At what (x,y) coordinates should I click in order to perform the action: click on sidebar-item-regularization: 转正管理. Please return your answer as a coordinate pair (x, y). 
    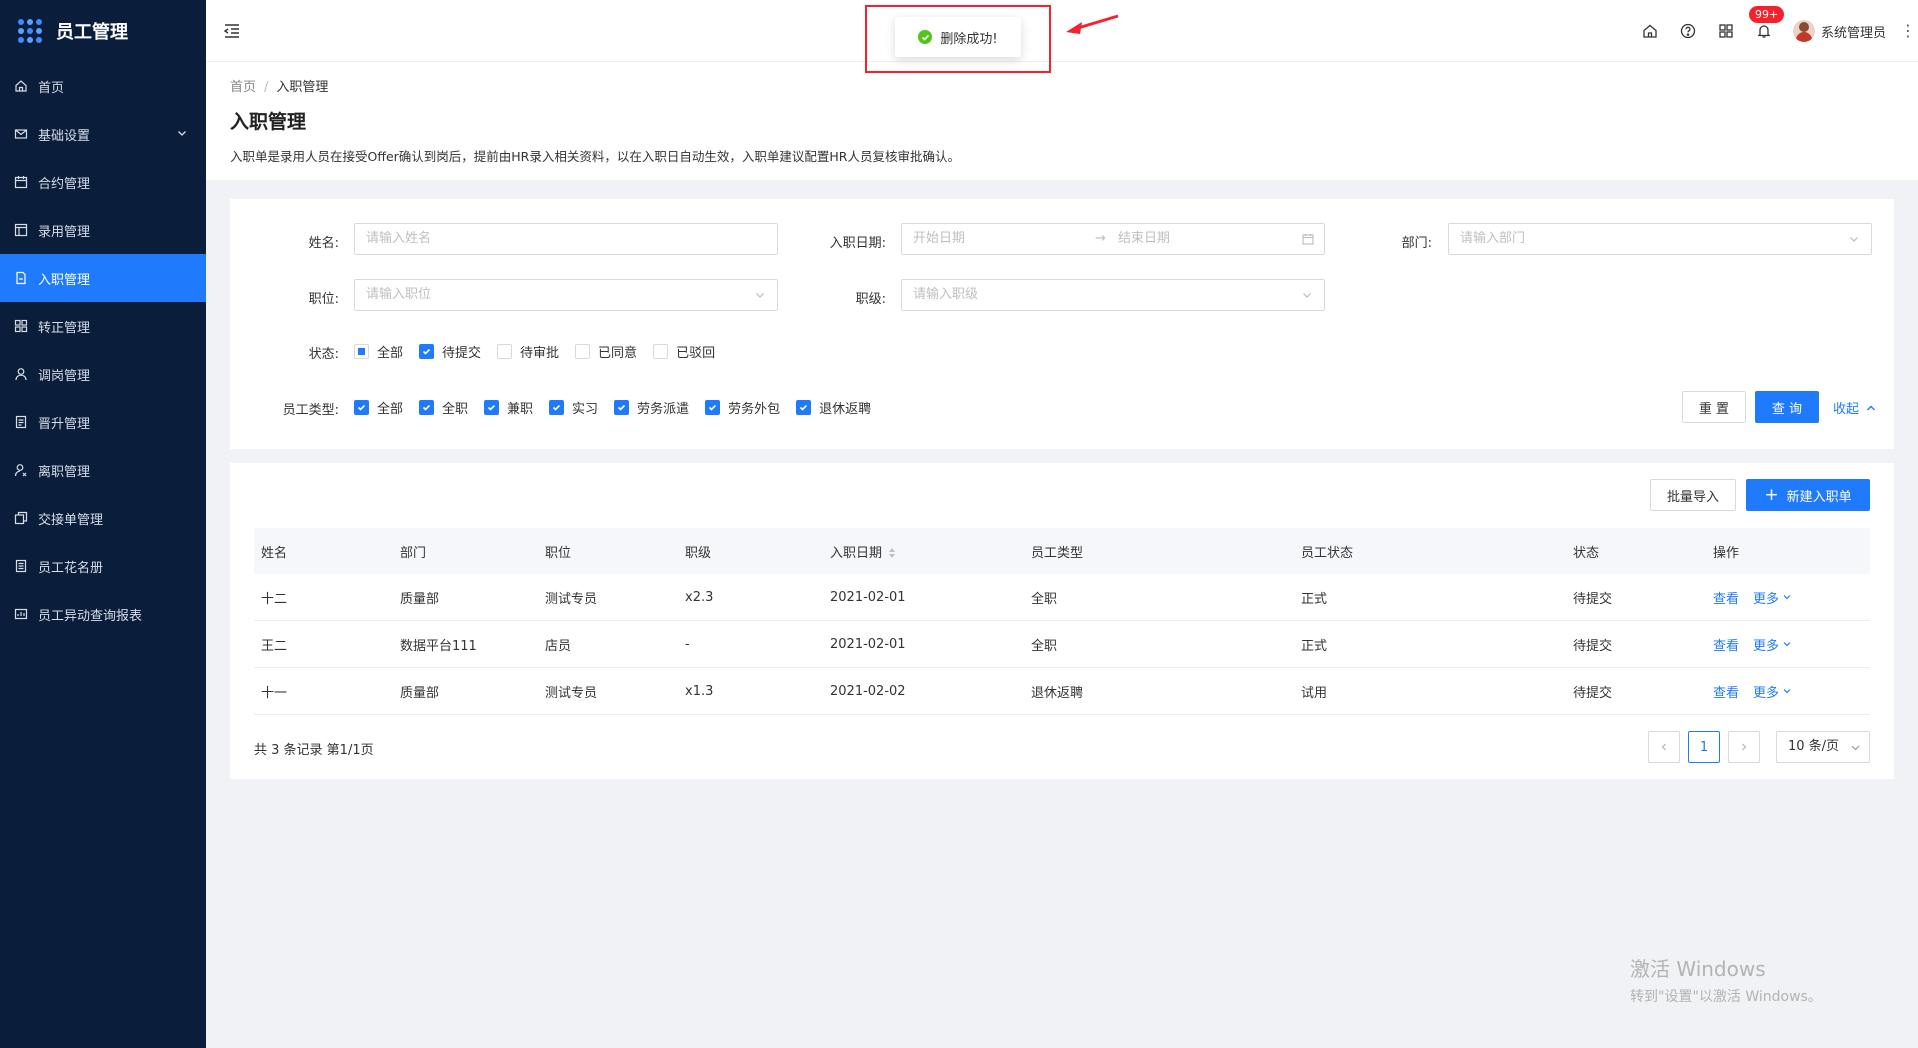
    Looking at the image, I should click on (103, 326).